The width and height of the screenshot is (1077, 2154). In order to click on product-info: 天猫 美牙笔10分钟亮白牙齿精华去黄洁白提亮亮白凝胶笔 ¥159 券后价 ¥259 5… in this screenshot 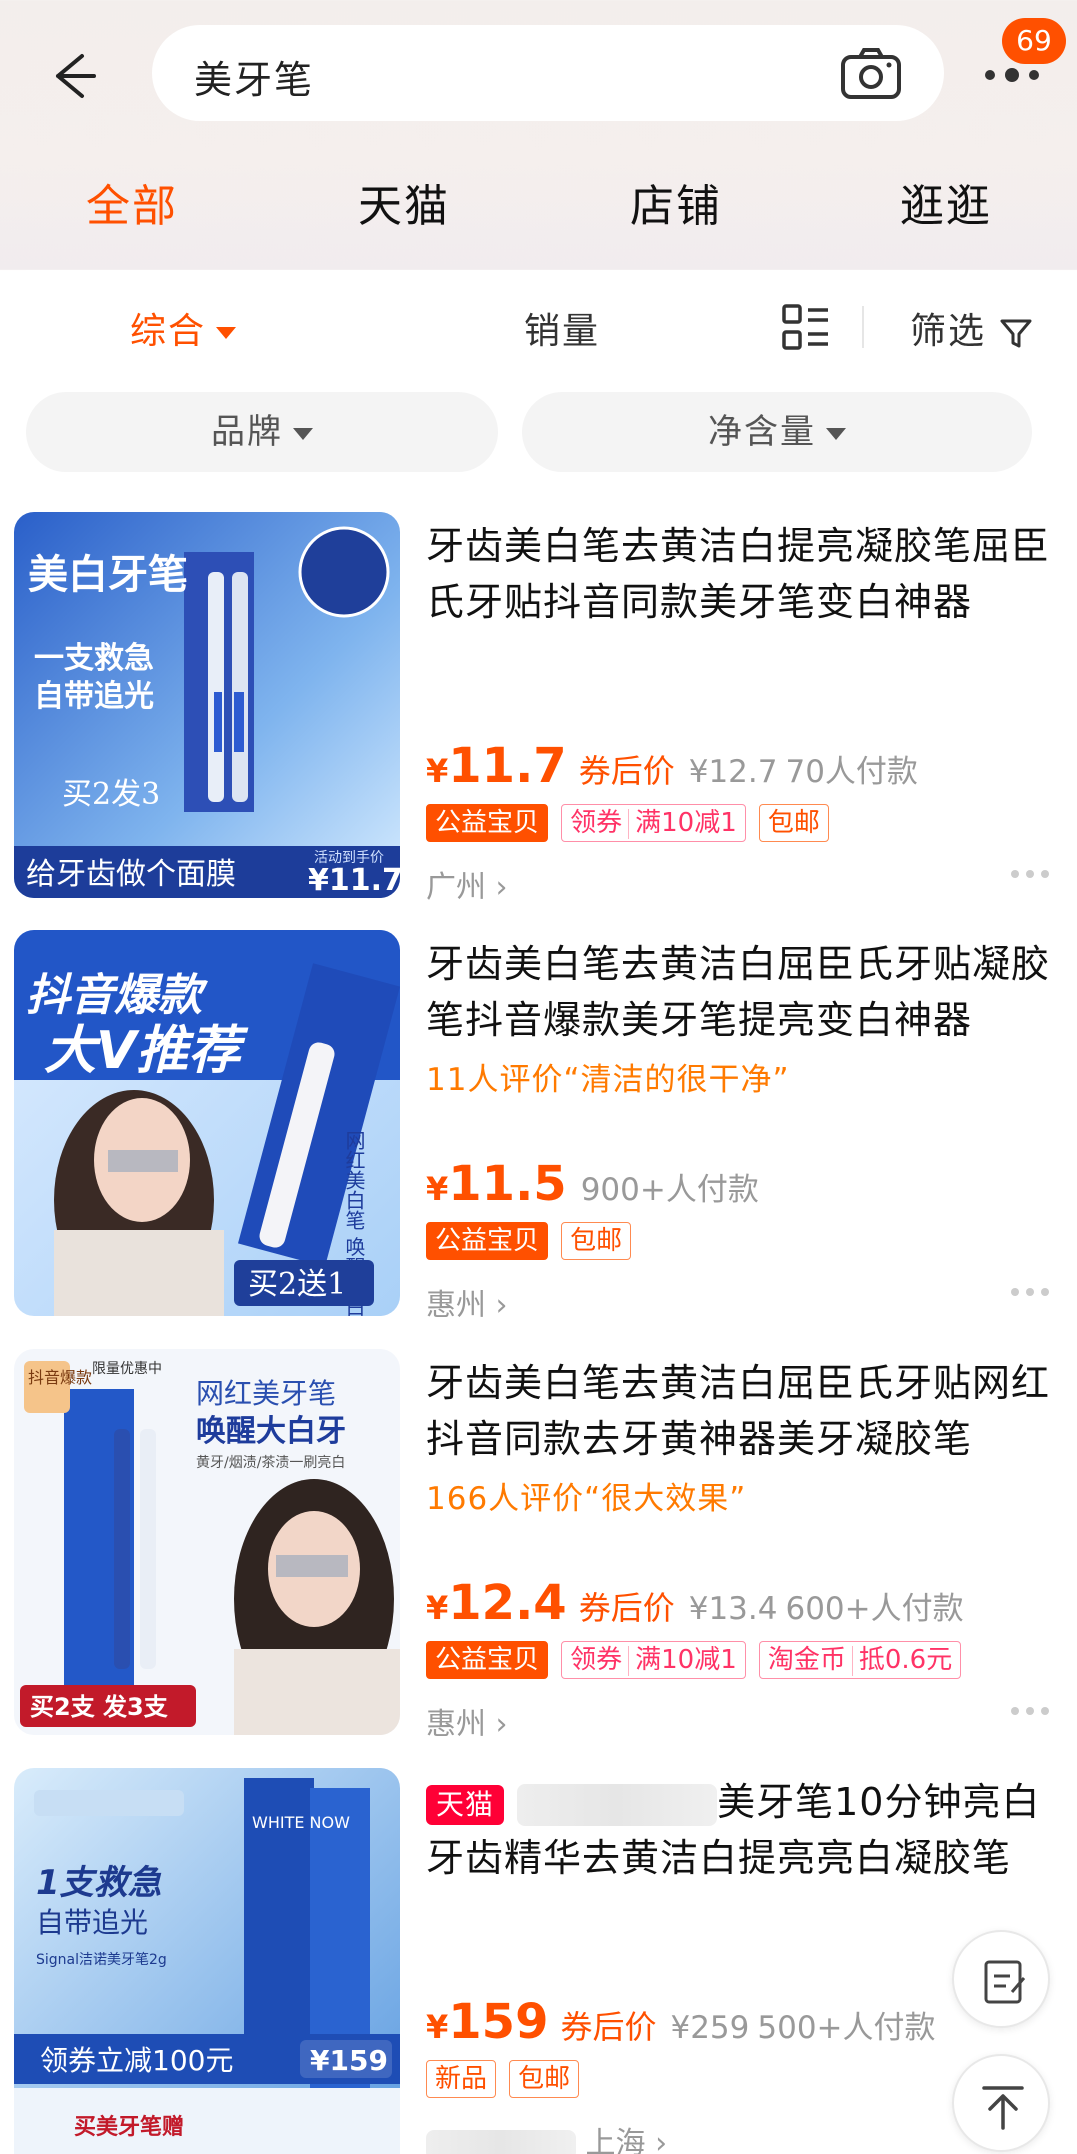, I will do `click(741, 1964)`.